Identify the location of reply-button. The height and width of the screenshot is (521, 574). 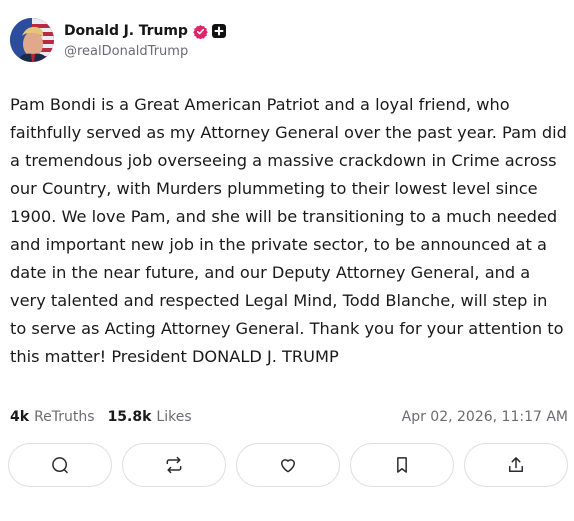
(60, 465).